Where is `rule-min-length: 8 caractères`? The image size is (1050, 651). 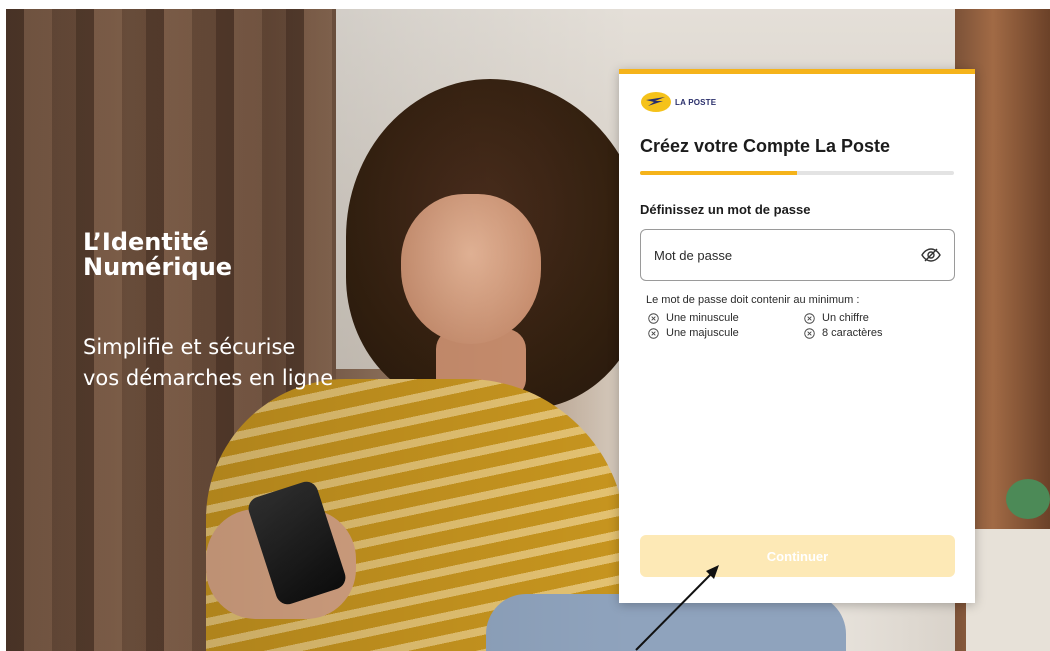 rule-min-length: 8 caractères is located at coordinates (876, 333).